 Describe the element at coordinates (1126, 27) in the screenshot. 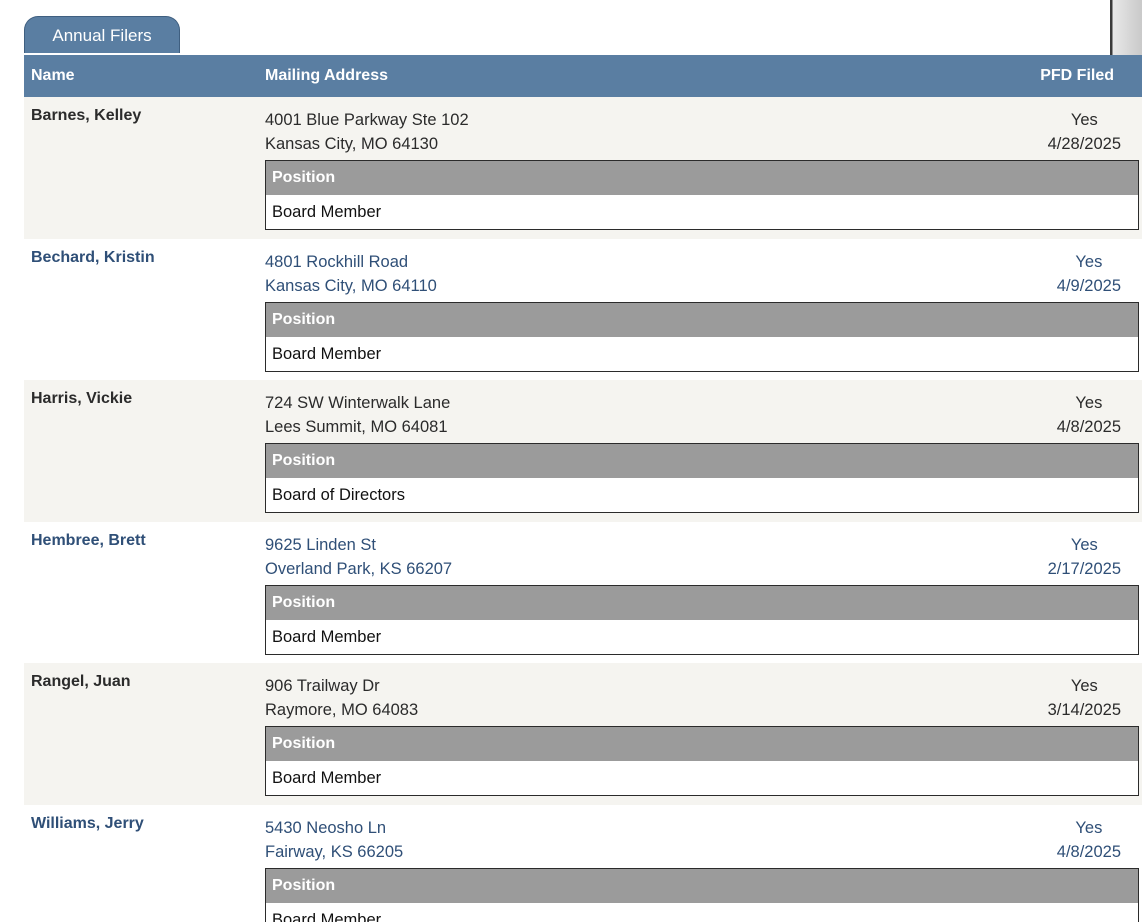

I see `scrollbar` at that location.